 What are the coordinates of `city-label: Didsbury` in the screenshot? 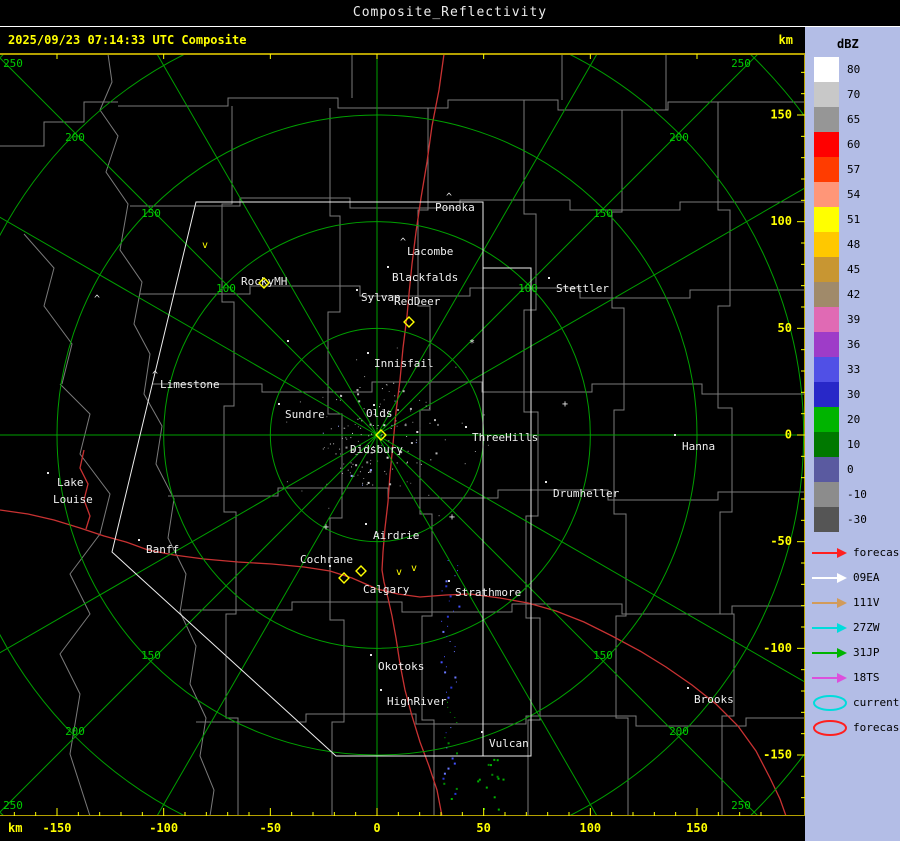 It's located at (376, 449).